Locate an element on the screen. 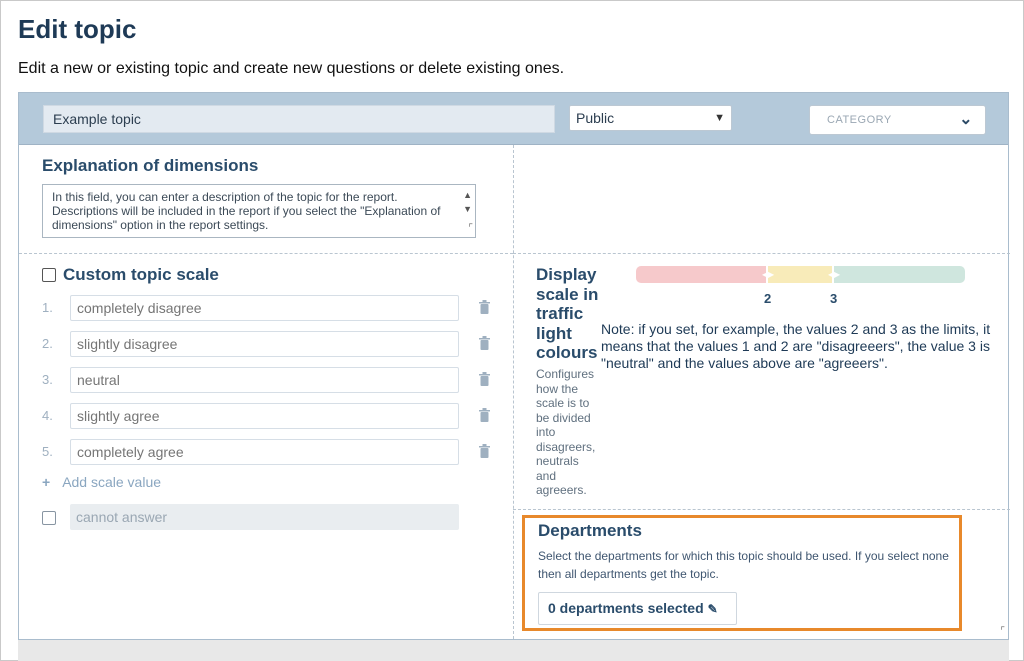  cannot-answer-input: cannot answer is located at coordinates (264, 517).